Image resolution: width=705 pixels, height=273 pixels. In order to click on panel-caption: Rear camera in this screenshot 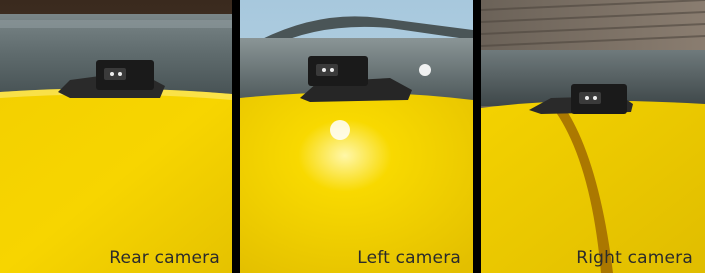, I will do `click(164, 258)`.